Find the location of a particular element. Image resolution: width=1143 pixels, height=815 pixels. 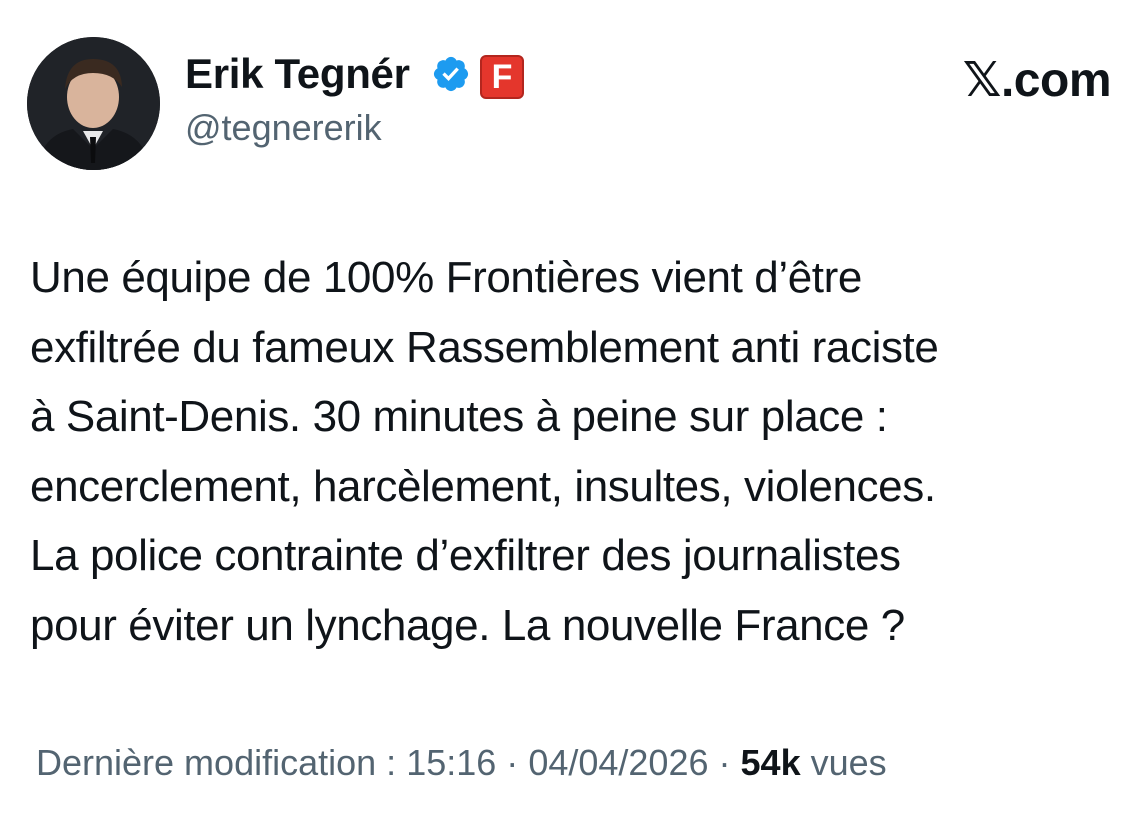

views-count: 54k is located at coordinates (771, 762).